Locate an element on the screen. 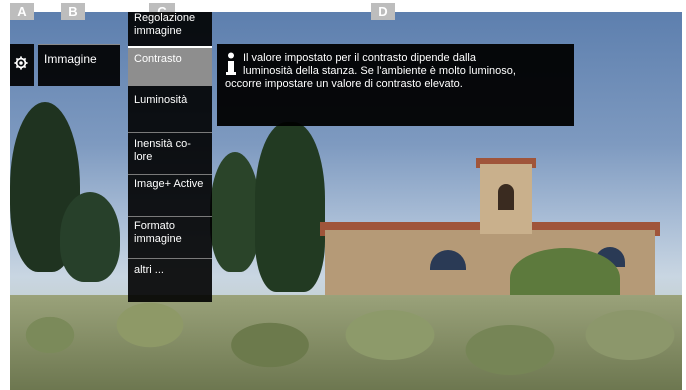 The width and height of the screenshot is (686, 390). category-label: Immagine is located at coordinates (70, 59).